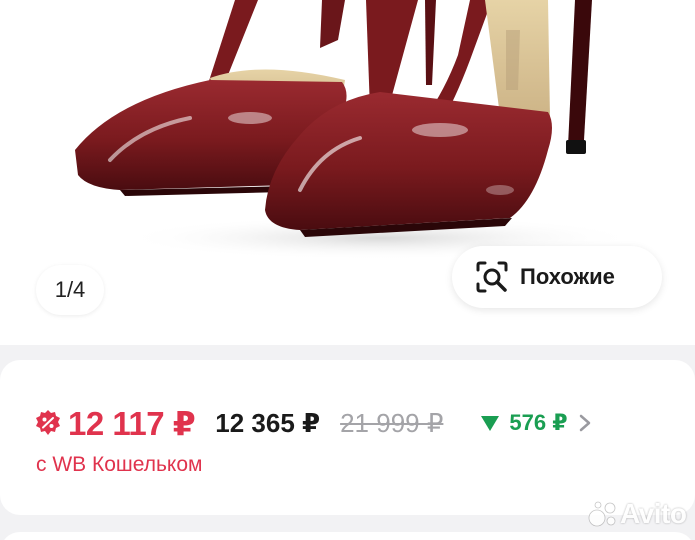 The height and width of the screenshot is (540, 695). Describe the element at coordinates (492, 277) in the screenshot. I see `visual-search-icon` at that location.